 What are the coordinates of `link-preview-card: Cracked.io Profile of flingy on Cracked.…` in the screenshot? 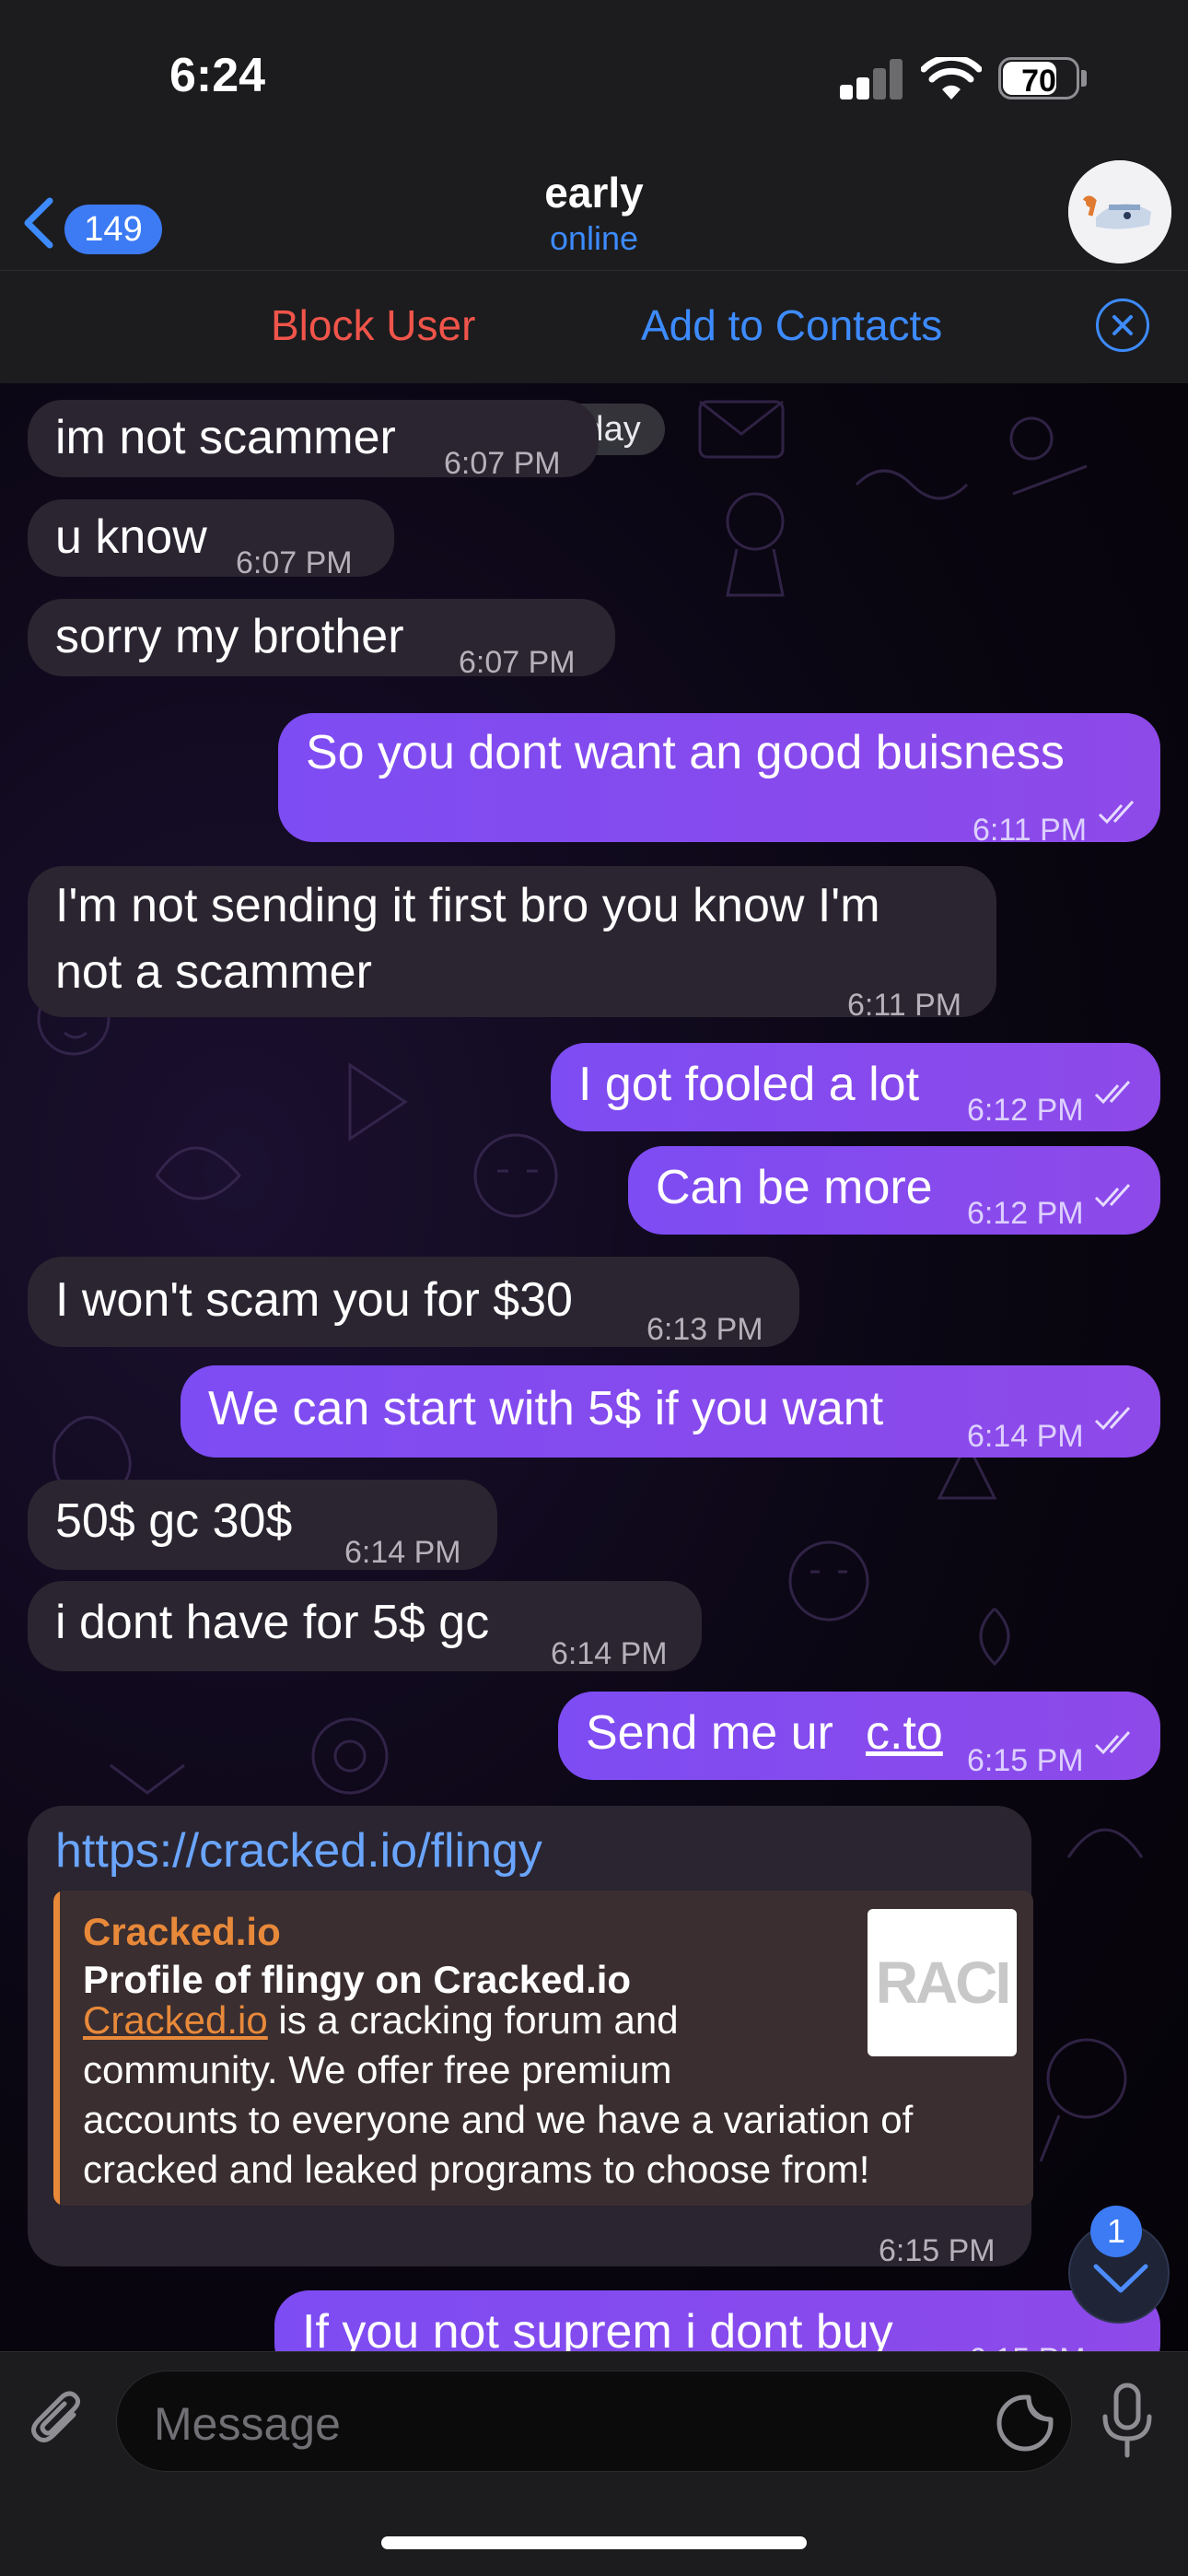 It's located at (543, 2048).